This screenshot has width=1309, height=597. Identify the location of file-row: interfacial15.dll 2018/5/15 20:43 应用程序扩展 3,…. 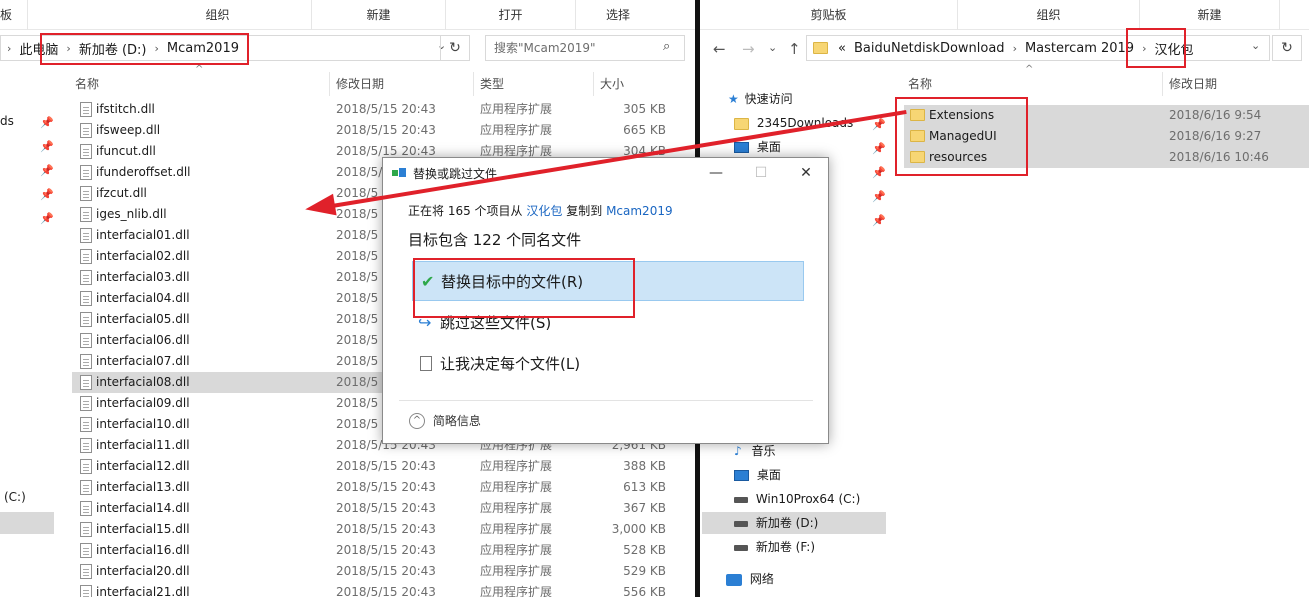
(383, 529).